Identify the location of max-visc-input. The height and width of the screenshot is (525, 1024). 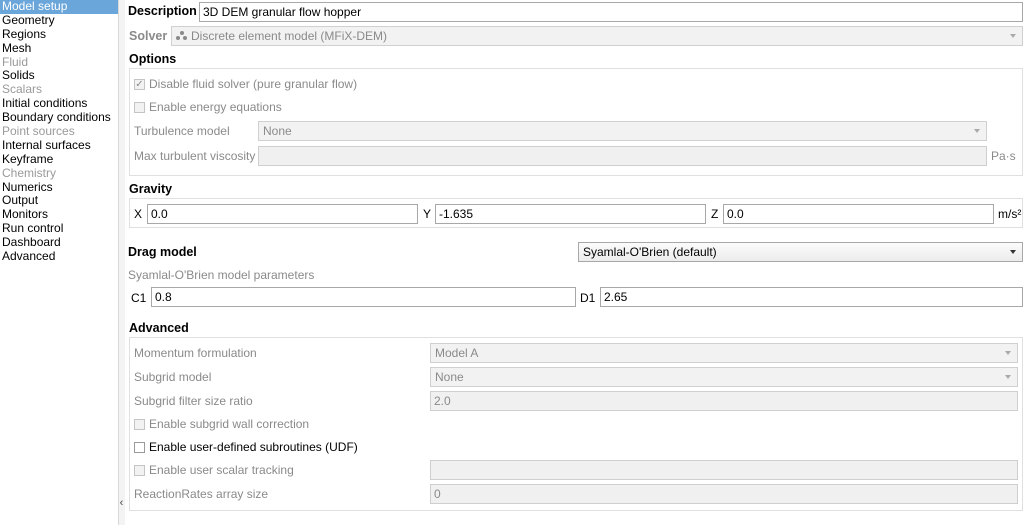
(622, 156).